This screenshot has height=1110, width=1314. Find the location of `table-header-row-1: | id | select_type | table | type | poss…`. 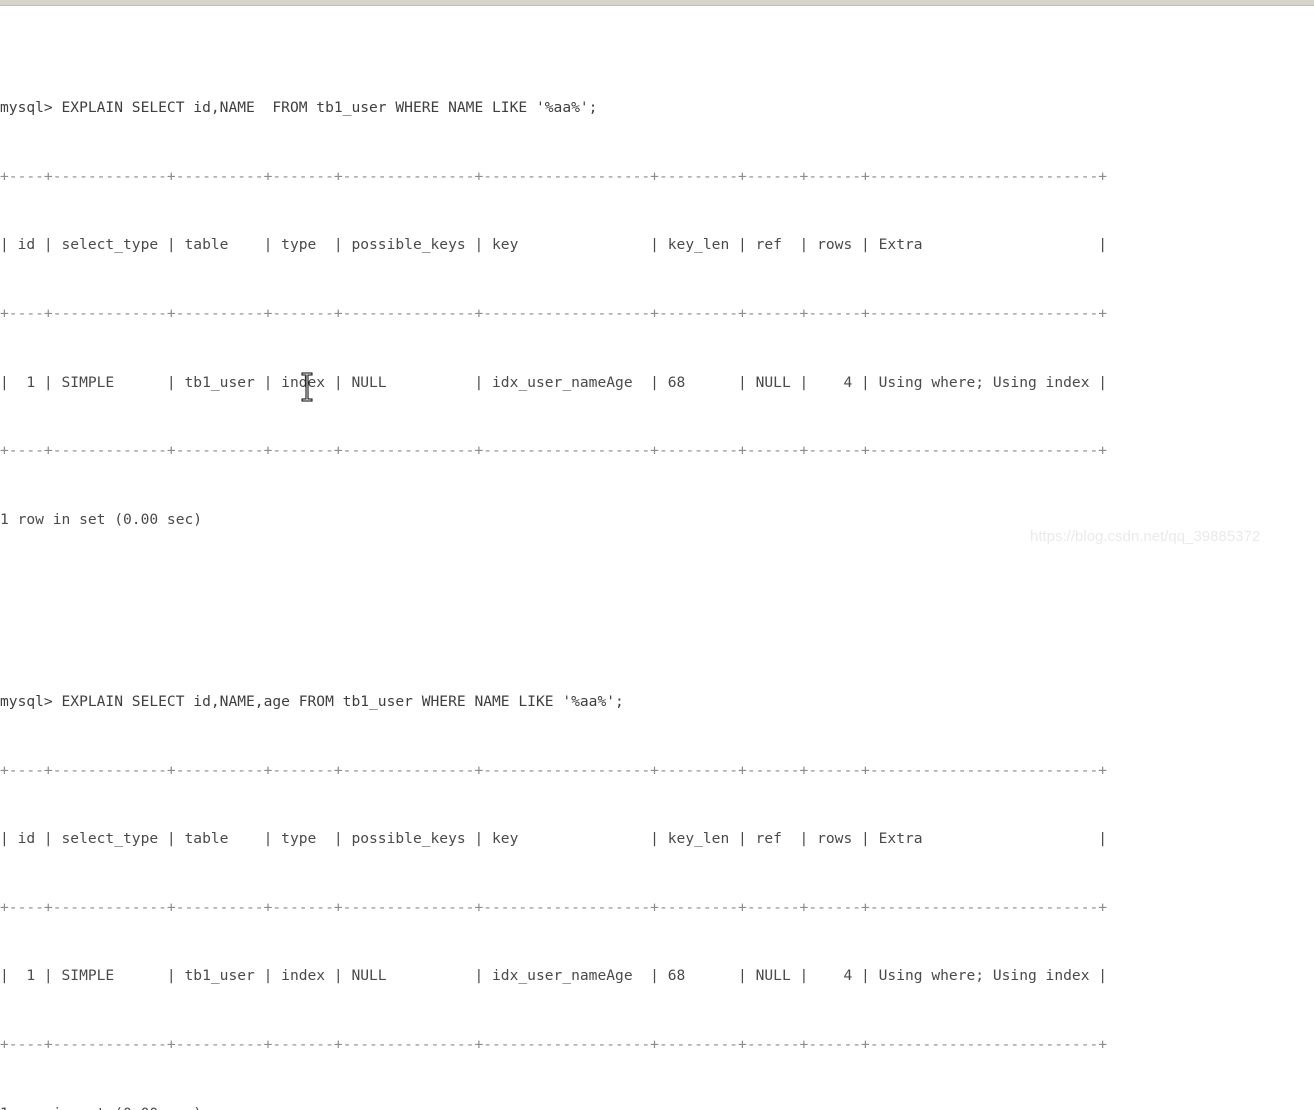

table-header-row-1: | id | select_type | table | type | poss… is located at coordinates (657, 245).